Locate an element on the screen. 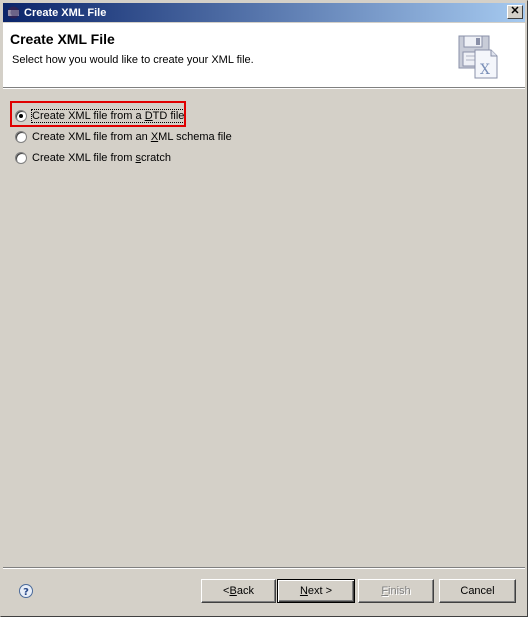 The width and height of the screenshot is (528, 617). help-button: ? is located at coordinates (26, 591).